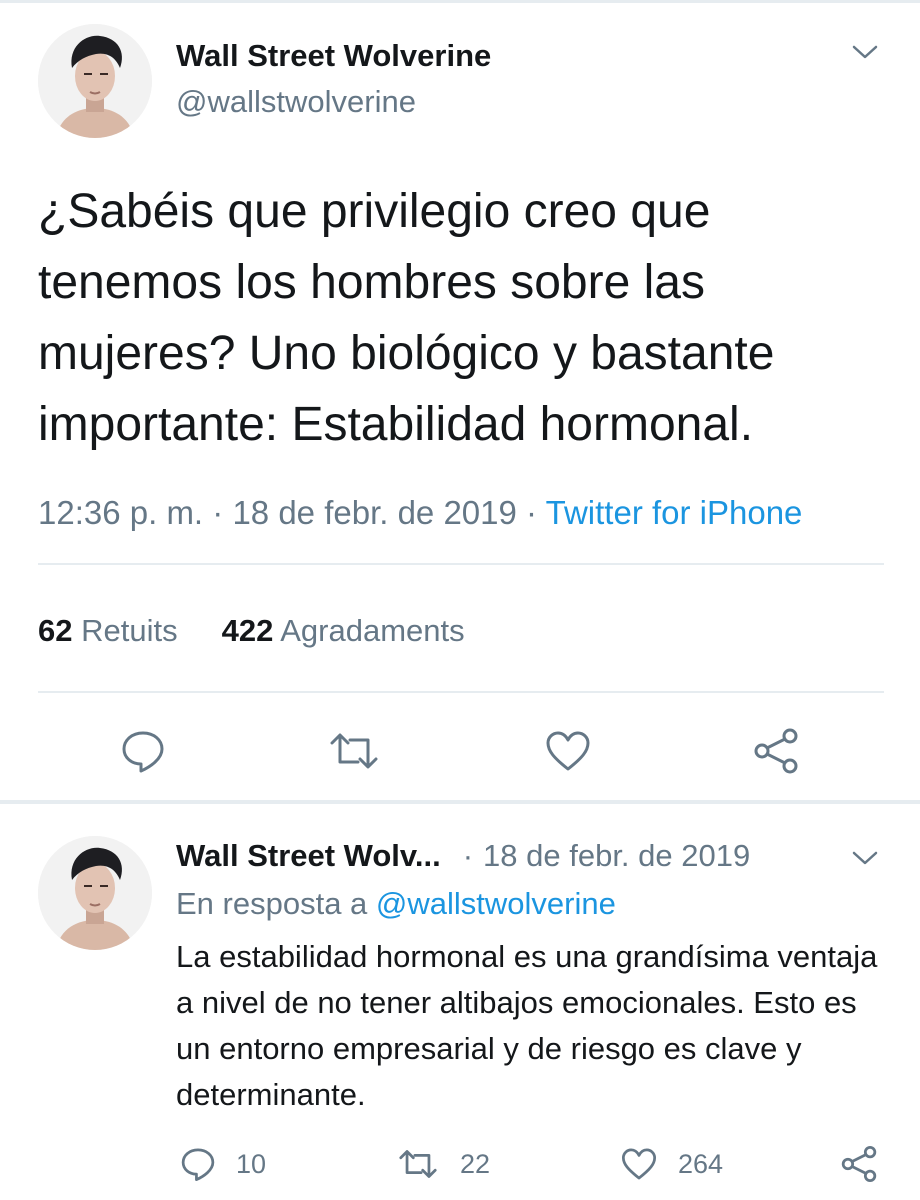  I want to click on author-handle: @wallstwolverine, so click(296, 102).